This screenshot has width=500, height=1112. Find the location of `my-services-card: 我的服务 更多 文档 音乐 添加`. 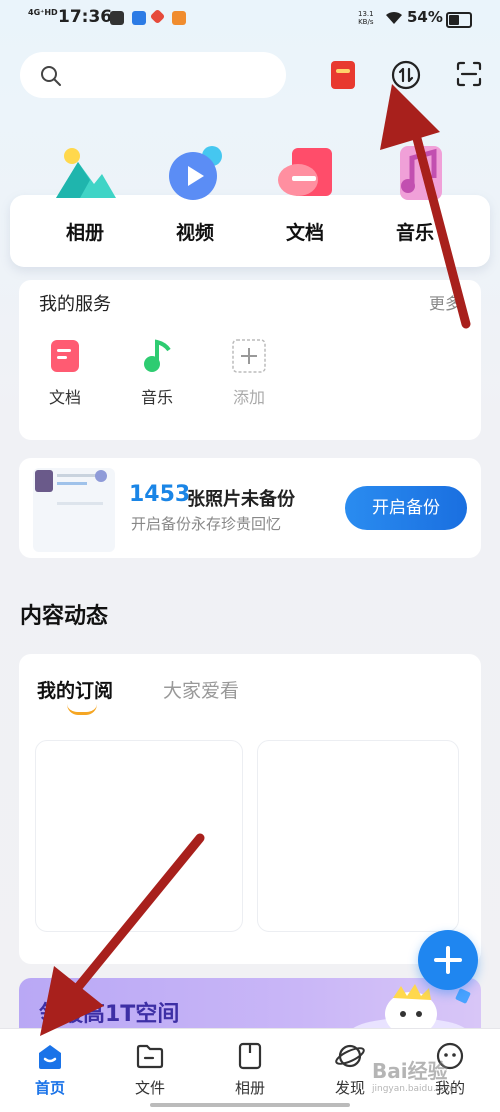

my-services-card: 我的服务 更多 文档 音乐 添加 is located at coordinates (250, 360).